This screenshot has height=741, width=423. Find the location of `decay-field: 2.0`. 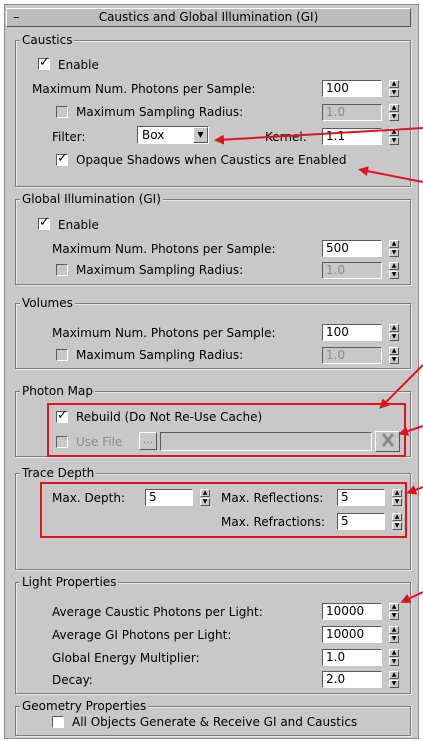

decay-field: 2.0 is located at coordinates (352, 679).